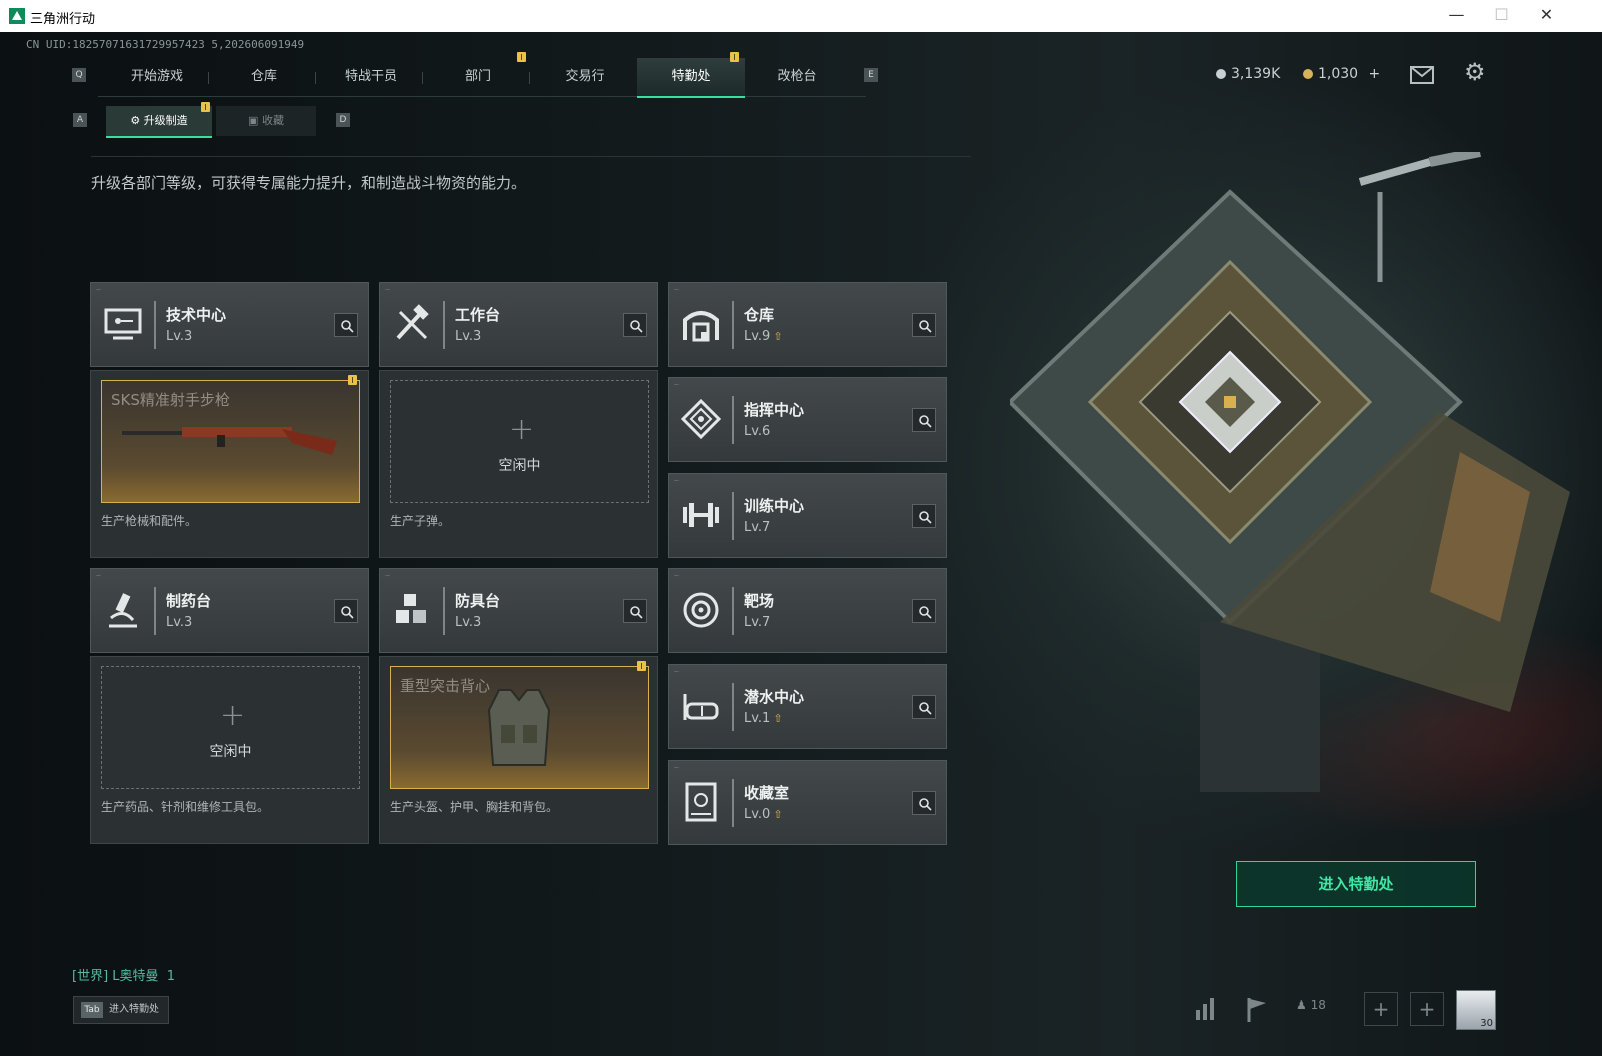 This screenshot has width=1602, height=1056. Describe the element at coordinates (518, 324) in the screenshot. I see `department-card-workbench: — 工作台 Lv.3` at that location.